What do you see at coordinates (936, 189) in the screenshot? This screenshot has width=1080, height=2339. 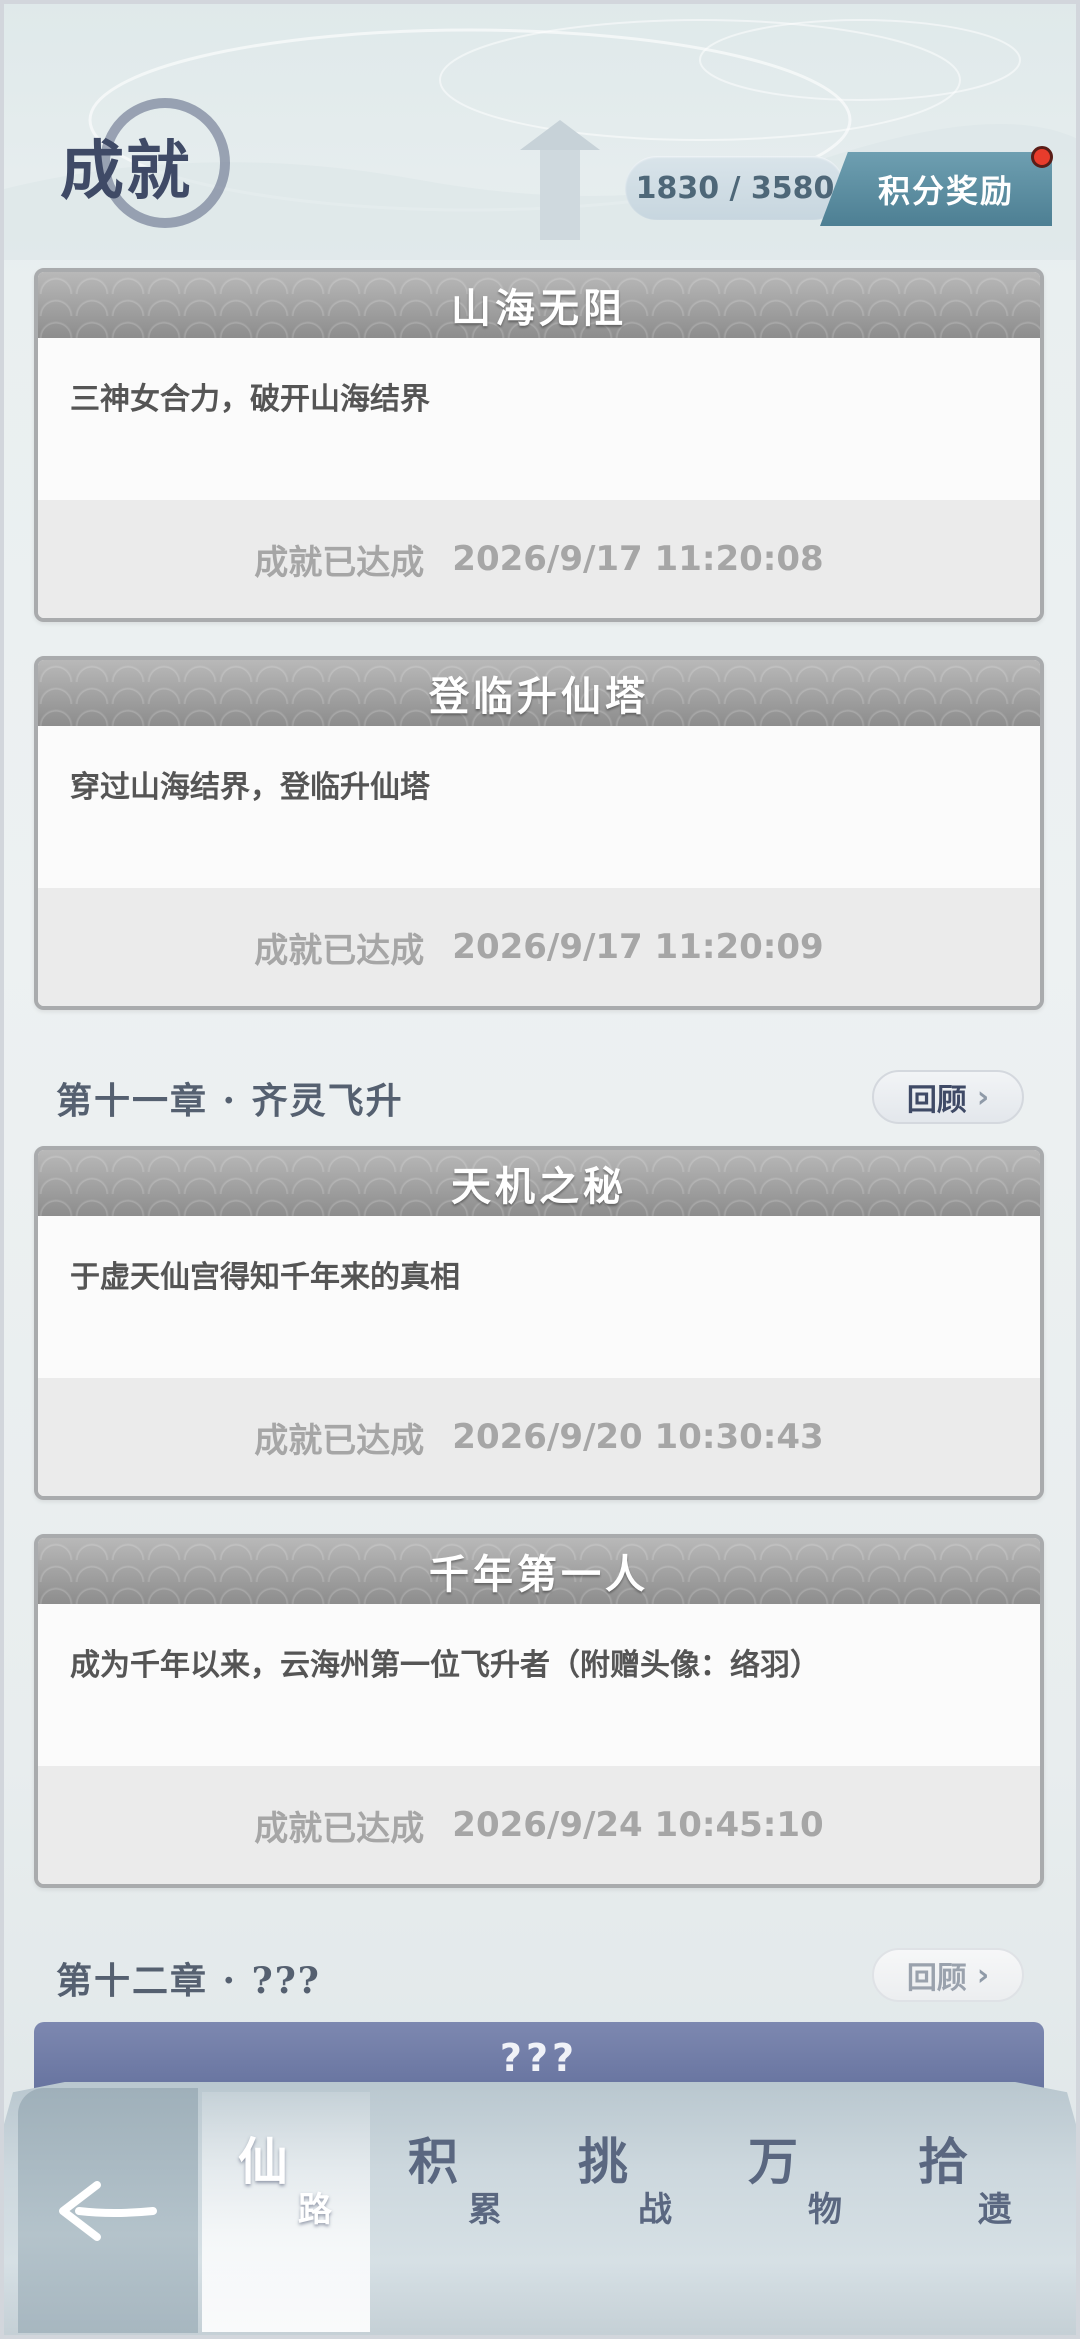 I see `points-reward-button: 积分奖励` at bounding box center [936, 189].